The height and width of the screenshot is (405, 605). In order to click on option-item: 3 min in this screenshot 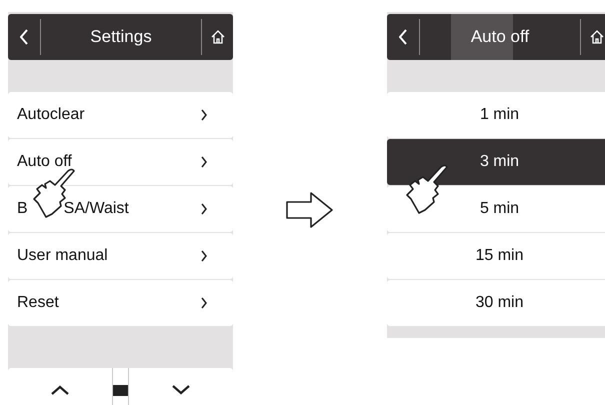, I will do `click(496, 162)`.